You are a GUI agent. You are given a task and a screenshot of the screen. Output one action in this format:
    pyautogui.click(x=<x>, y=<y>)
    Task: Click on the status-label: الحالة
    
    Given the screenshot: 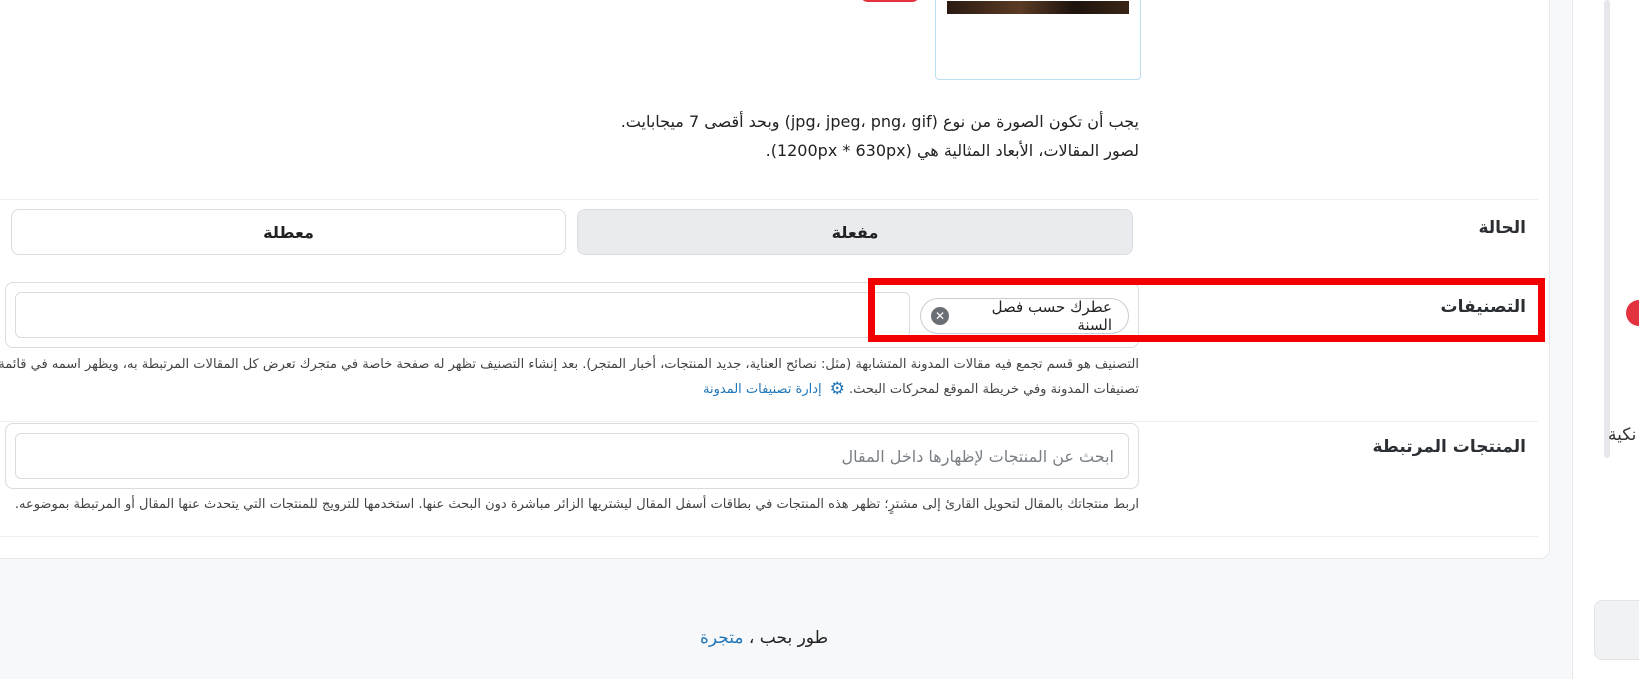 What is the action you would take?
    pyautogui.click(x=1502, y=228)
    